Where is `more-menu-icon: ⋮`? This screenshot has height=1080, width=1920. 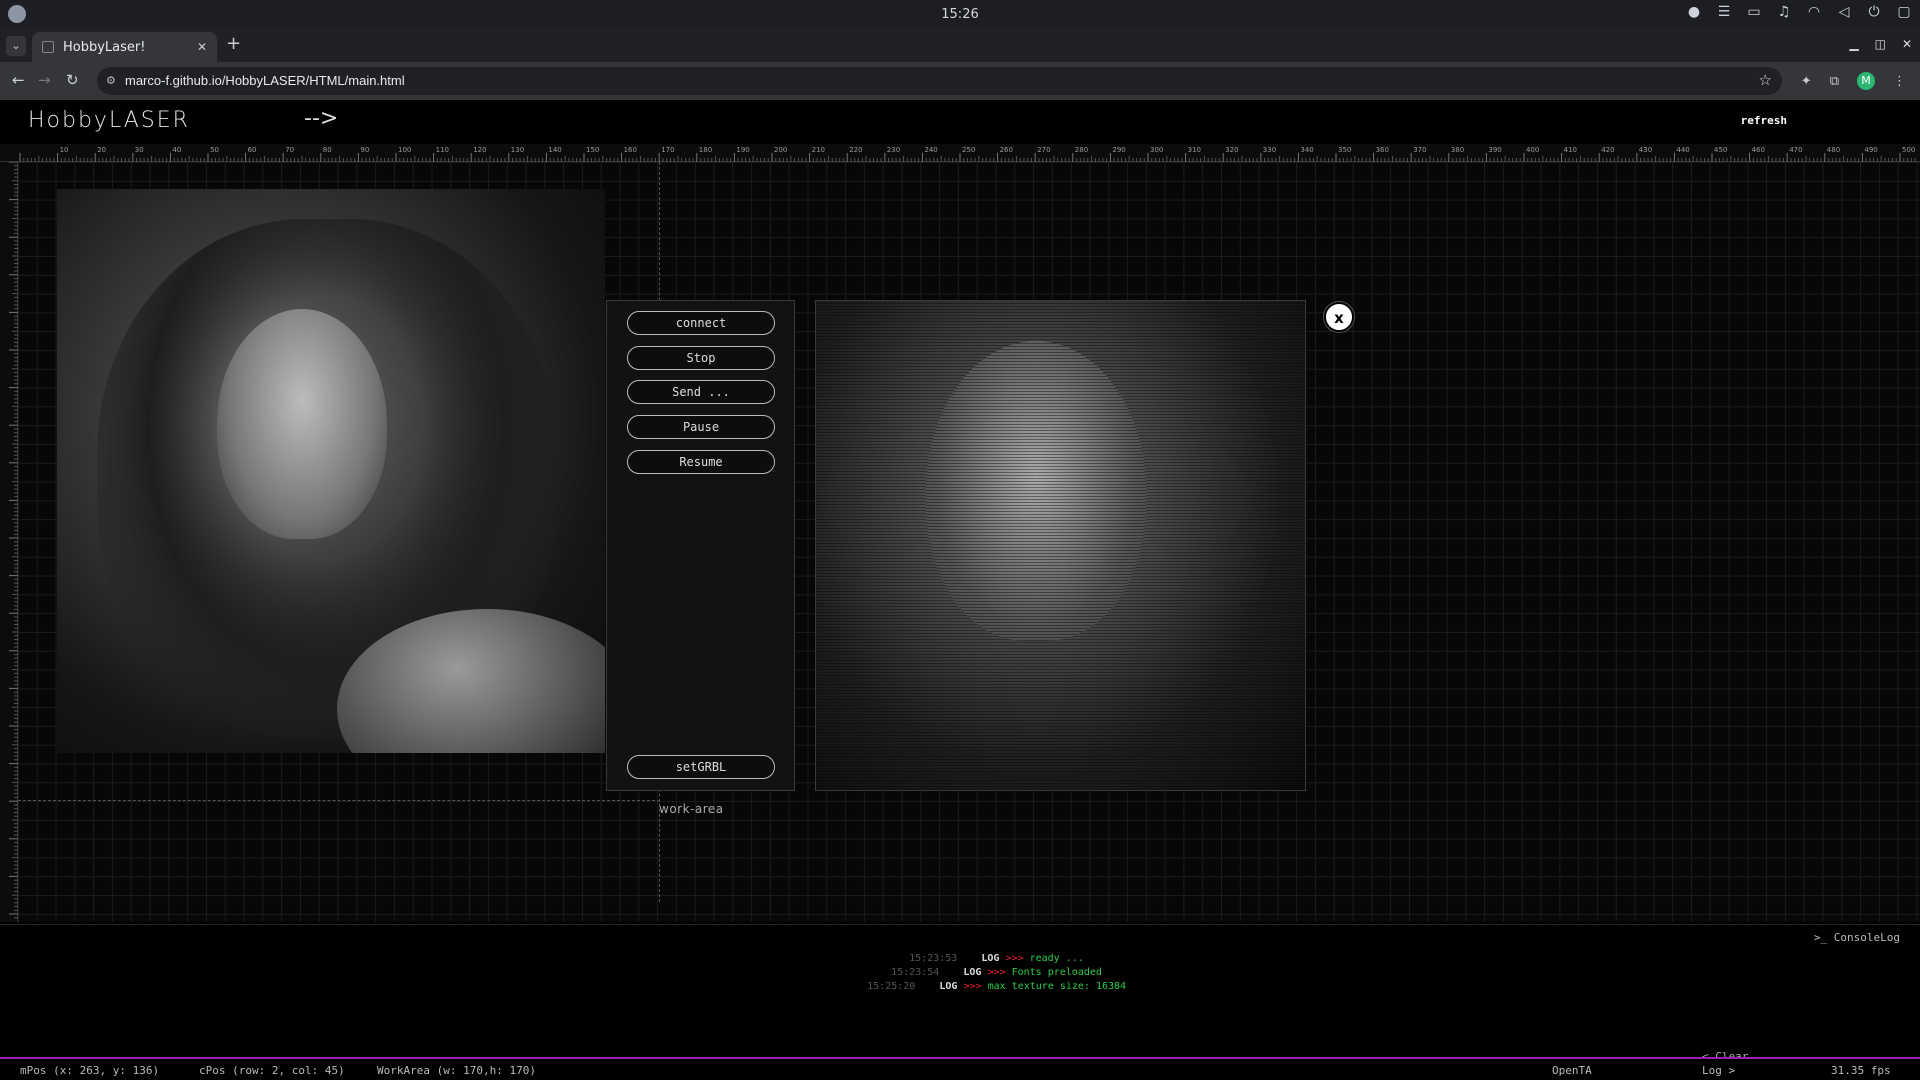
more-menu-icon: ⋮ is located at coordinates (1899, 81).